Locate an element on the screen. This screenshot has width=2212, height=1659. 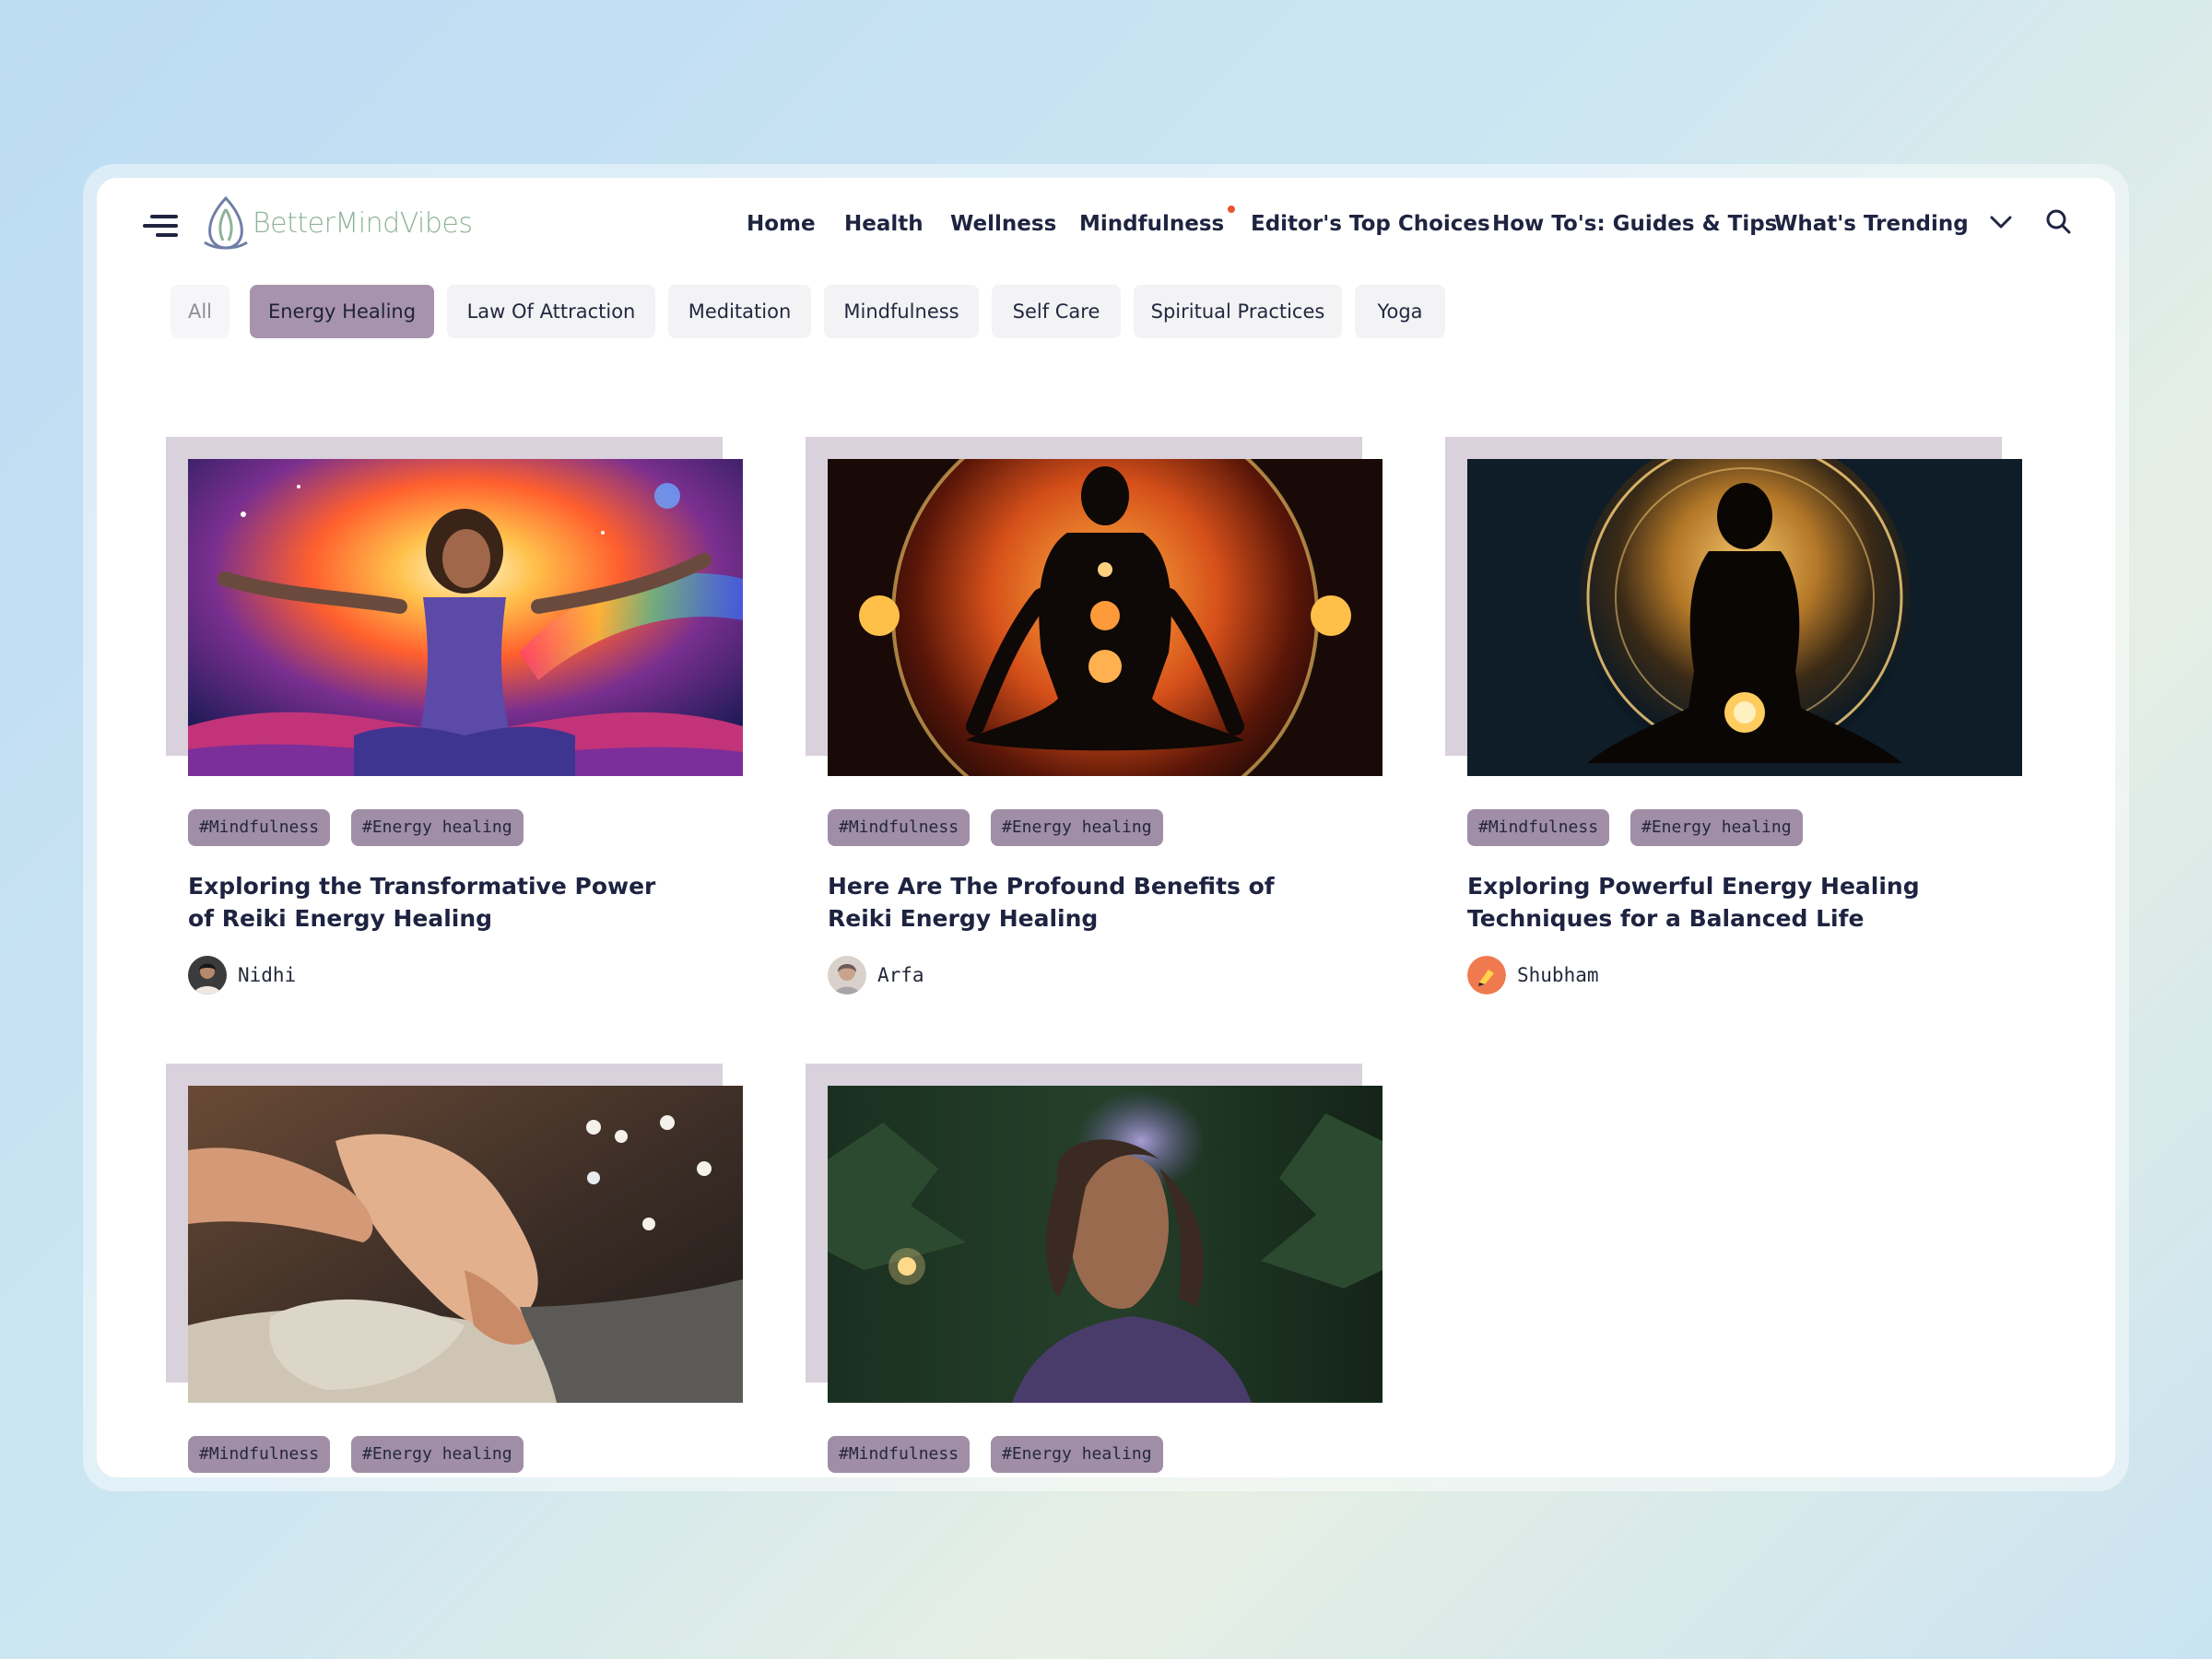
forest-man-image is located at coordinates (1105, 1244).